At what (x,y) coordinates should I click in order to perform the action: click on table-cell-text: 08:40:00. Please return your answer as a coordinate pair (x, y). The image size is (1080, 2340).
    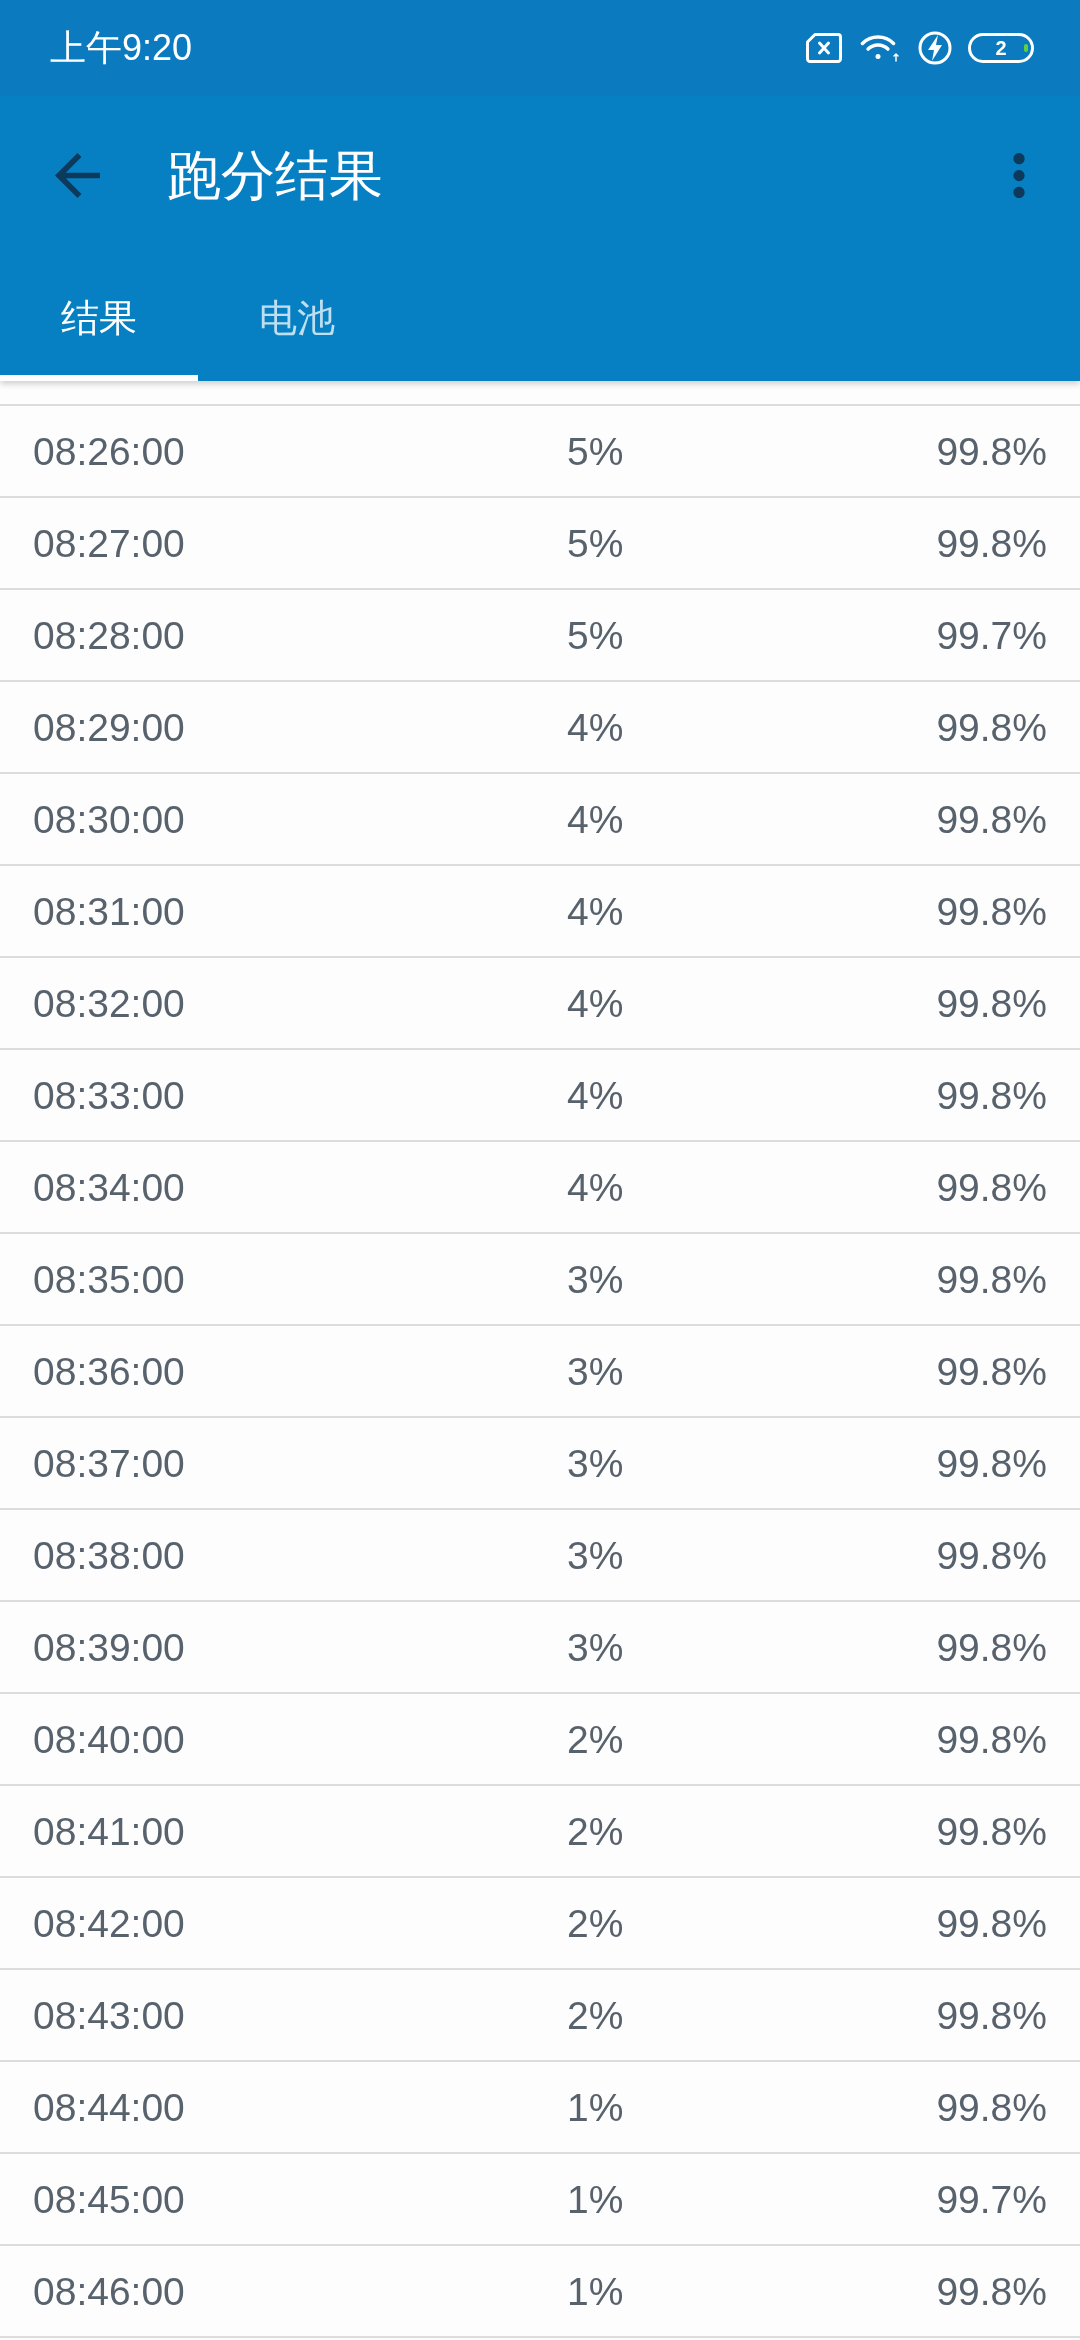
    Looking at the image, I should click on (109, 1739).